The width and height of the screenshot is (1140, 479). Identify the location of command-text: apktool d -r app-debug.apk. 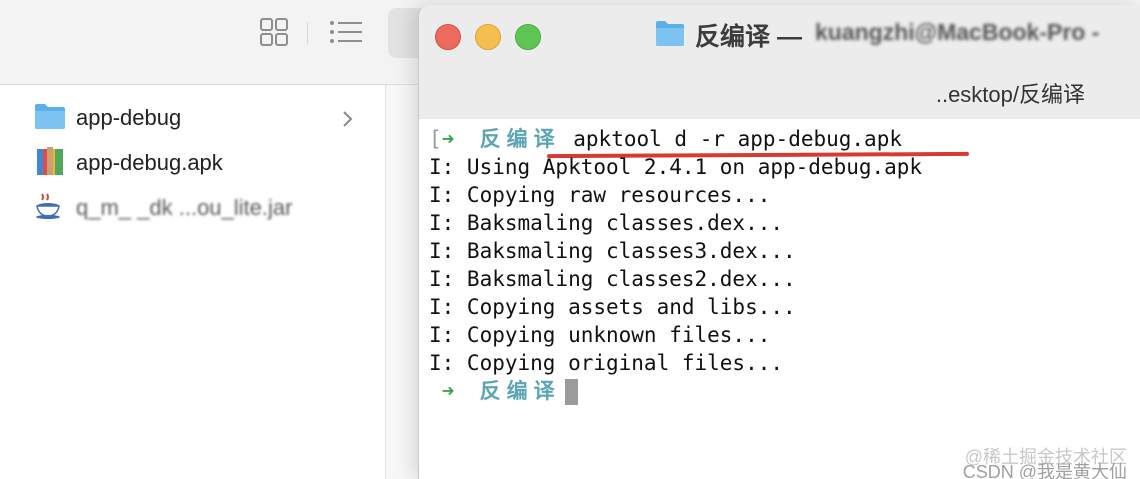
(737, 139).